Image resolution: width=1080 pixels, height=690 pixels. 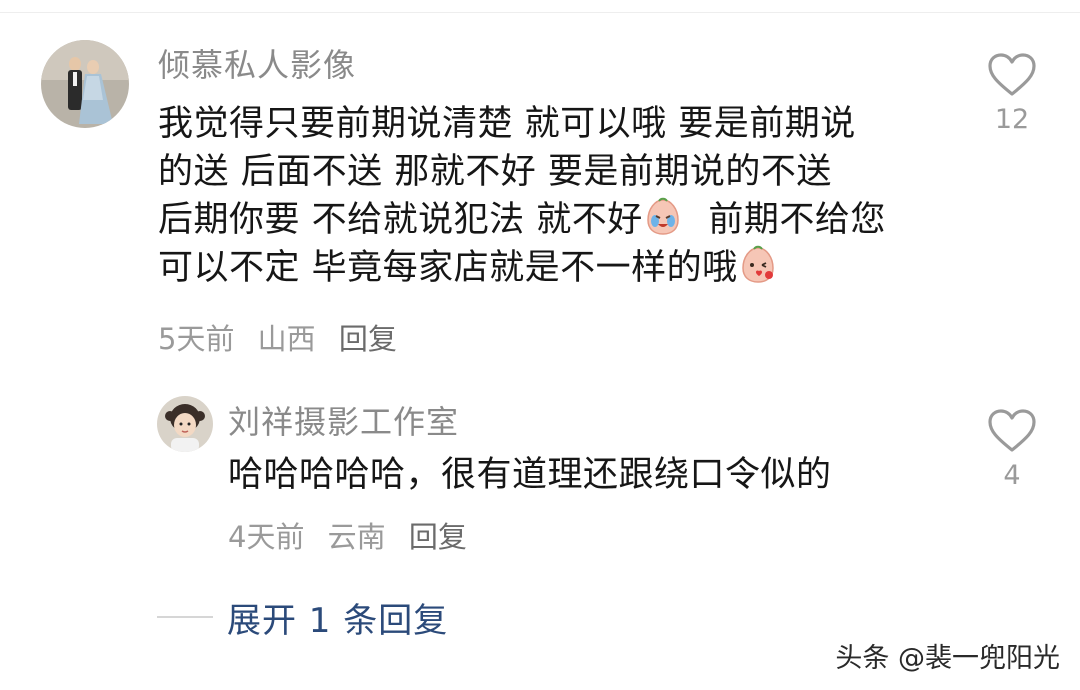 I want to click on comment-line-part: 前期不给您, so click(x=797, y=220).